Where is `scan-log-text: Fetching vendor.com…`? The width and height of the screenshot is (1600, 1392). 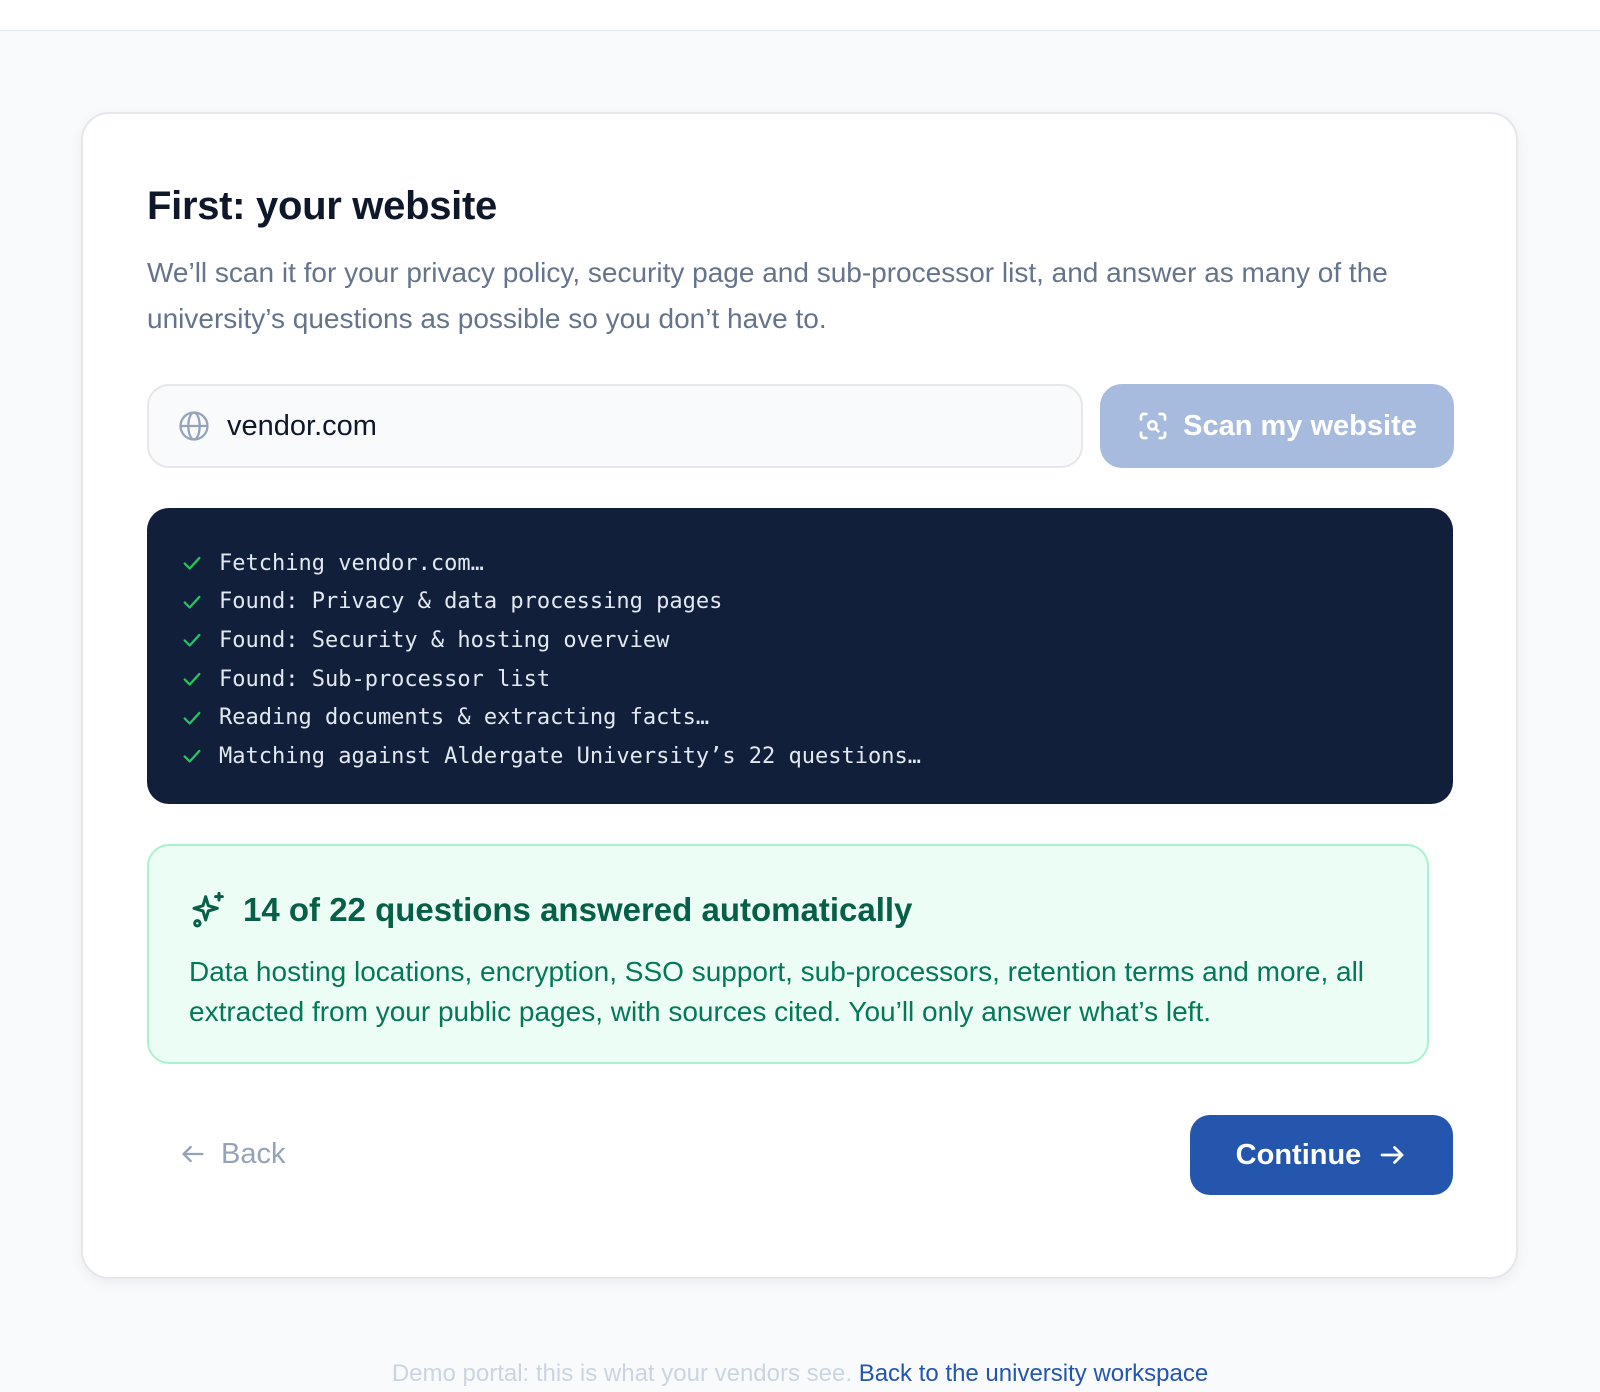
scan-log-text: Fetching vendor.com… is located at coordinates (351, 563).